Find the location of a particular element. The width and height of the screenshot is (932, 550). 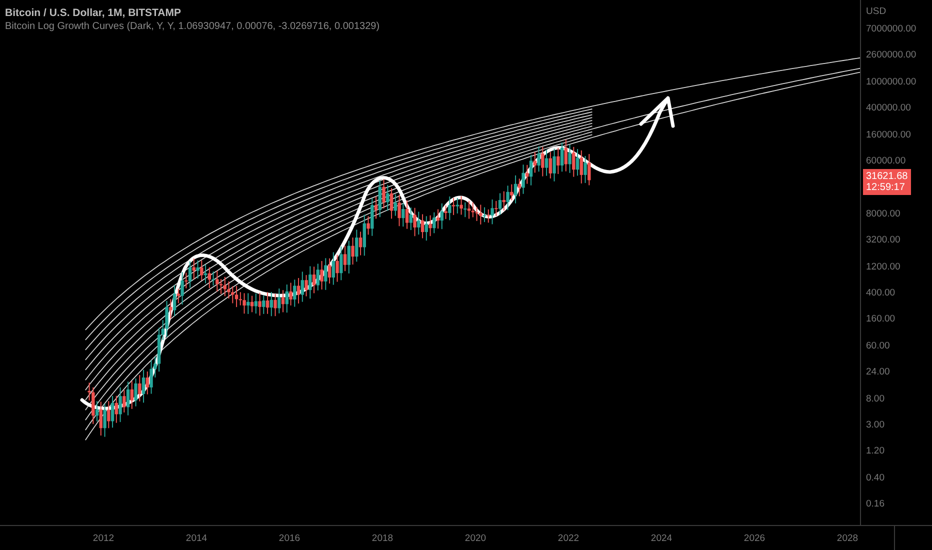

price-axis-label: 1.20 is located at coordinates (875, 451).